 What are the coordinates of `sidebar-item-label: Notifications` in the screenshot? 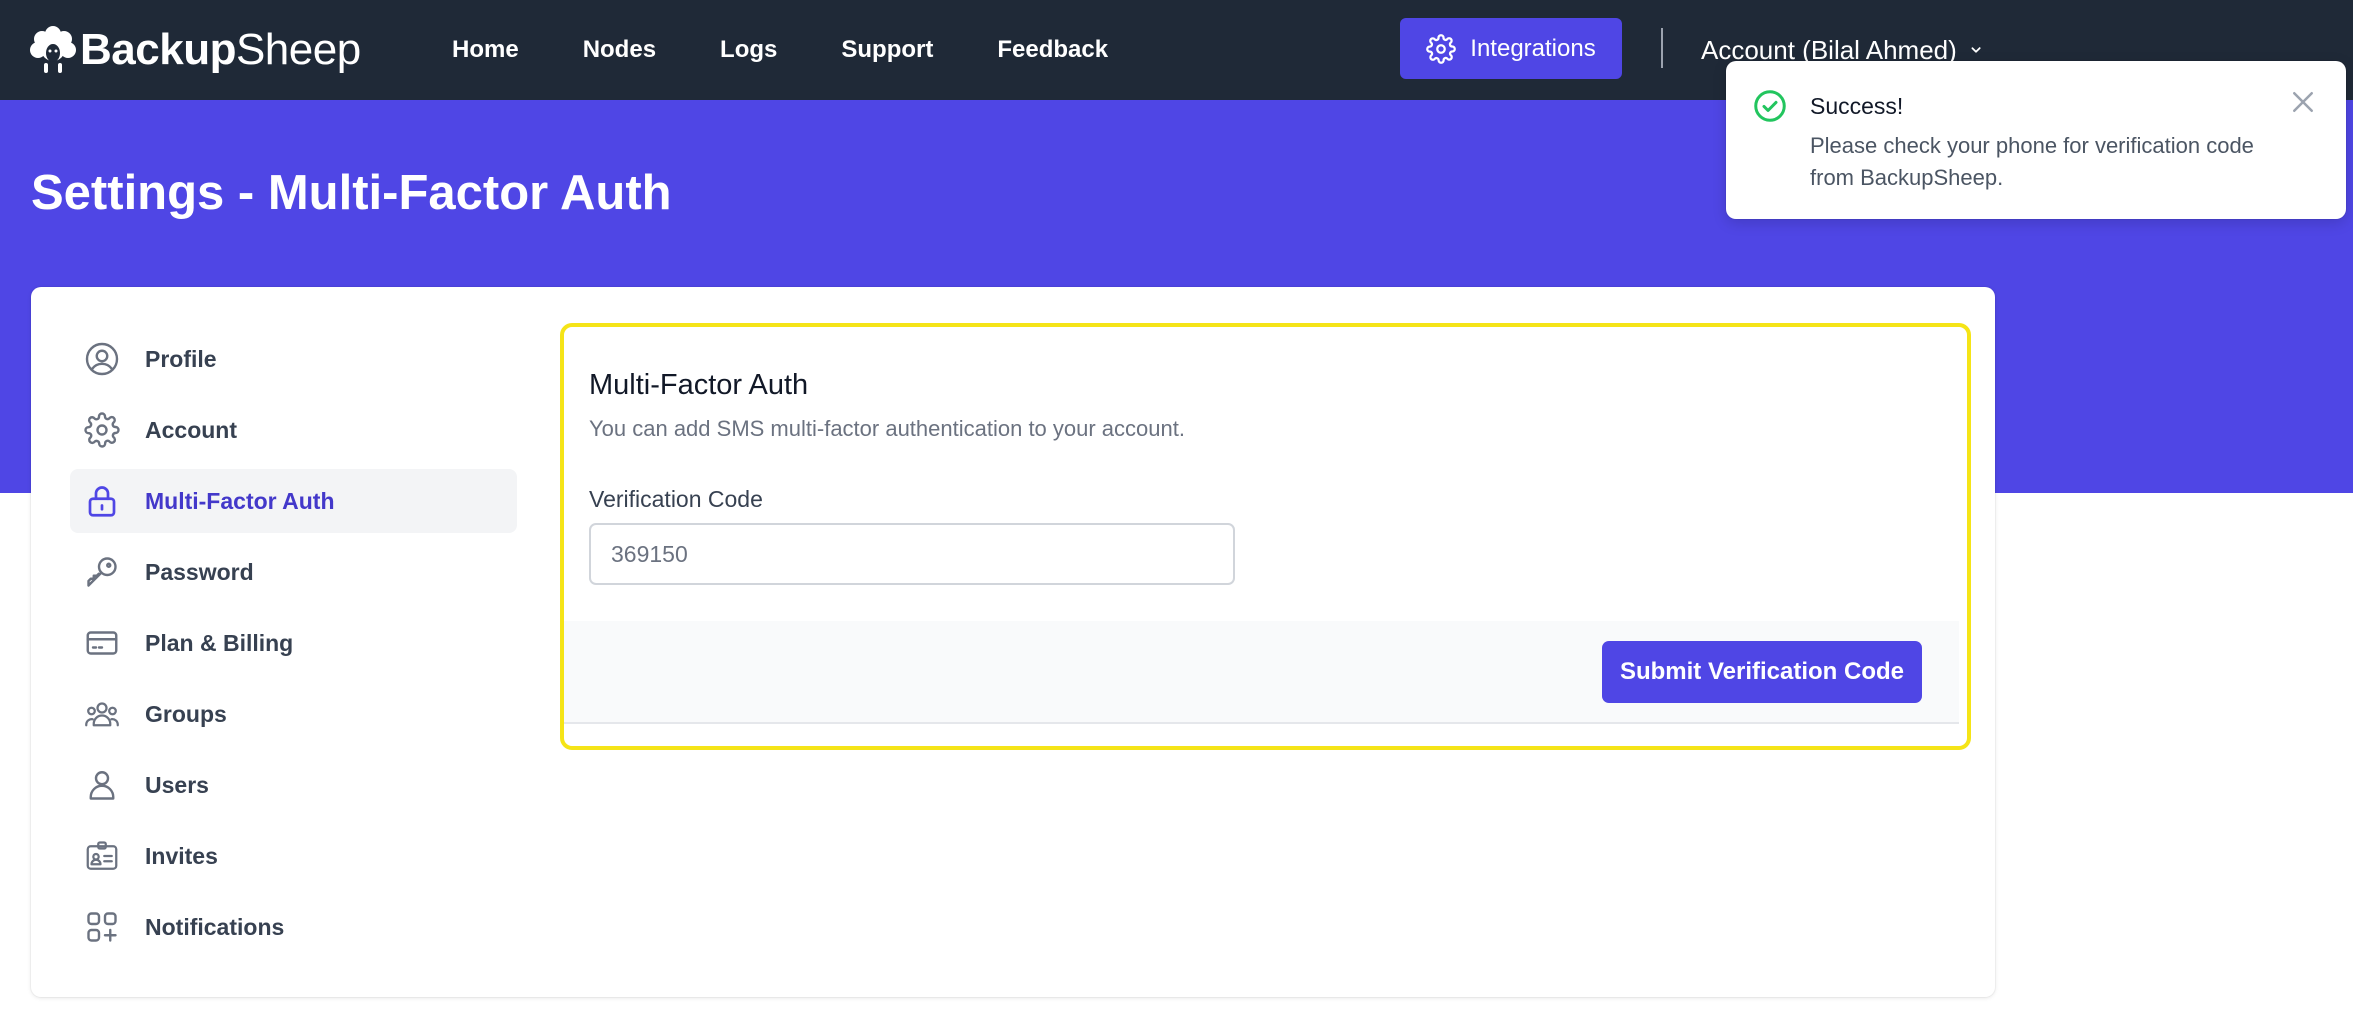 It's located at (215, 926).